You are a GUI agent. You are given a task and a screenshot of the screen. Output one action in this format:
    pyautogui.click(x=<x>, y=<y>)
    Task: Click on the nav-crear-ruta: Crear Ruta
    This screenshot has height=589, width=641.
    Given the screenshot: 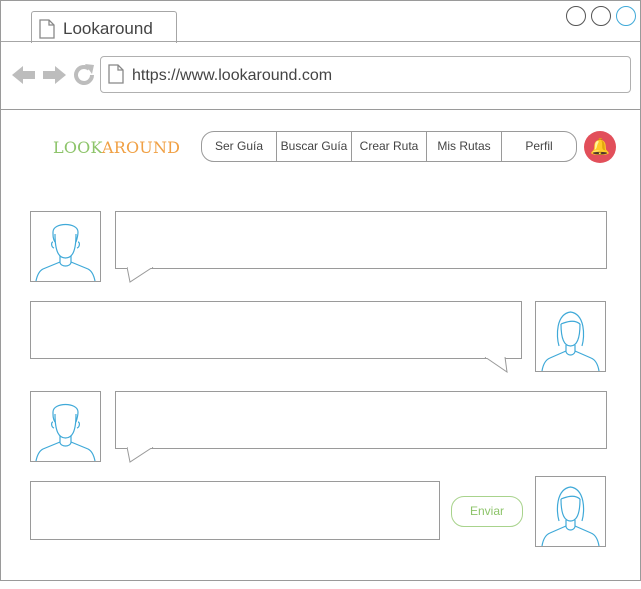 What is the action you would take?
    pyautogui.click(x=389, y=146)
    